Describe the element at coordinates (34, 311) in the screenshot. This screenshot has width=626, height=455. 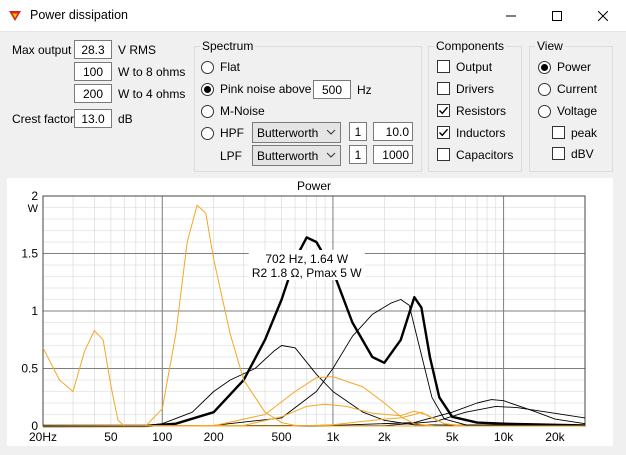
I see `y-tick-label: 1` at that location.